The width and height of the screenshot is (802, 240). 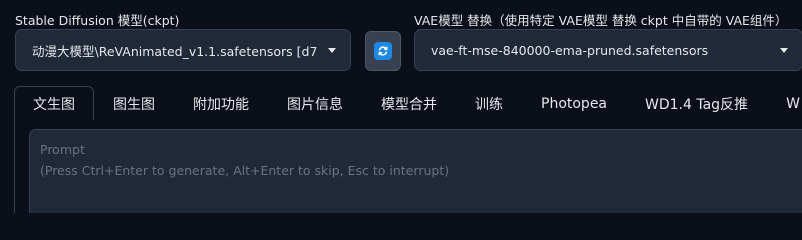 I want to click on vae-selector-label: VAE模型 替换（使用特定 VAE模型 替换 ckpt 中自带的 VAE组件）, so click(x=601, y=20).